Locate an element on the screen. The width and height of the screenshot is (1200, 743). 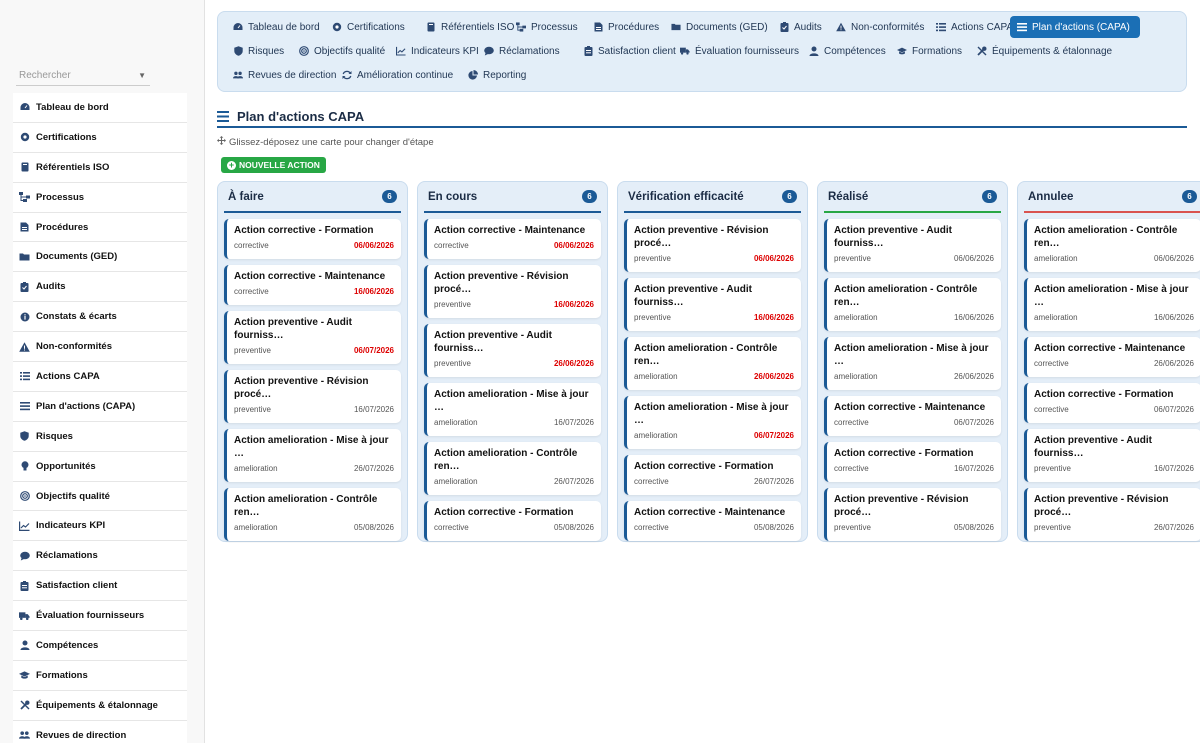
sidebar-item-documents-ged: Documents (GED) is located at coordinates (100, 257).